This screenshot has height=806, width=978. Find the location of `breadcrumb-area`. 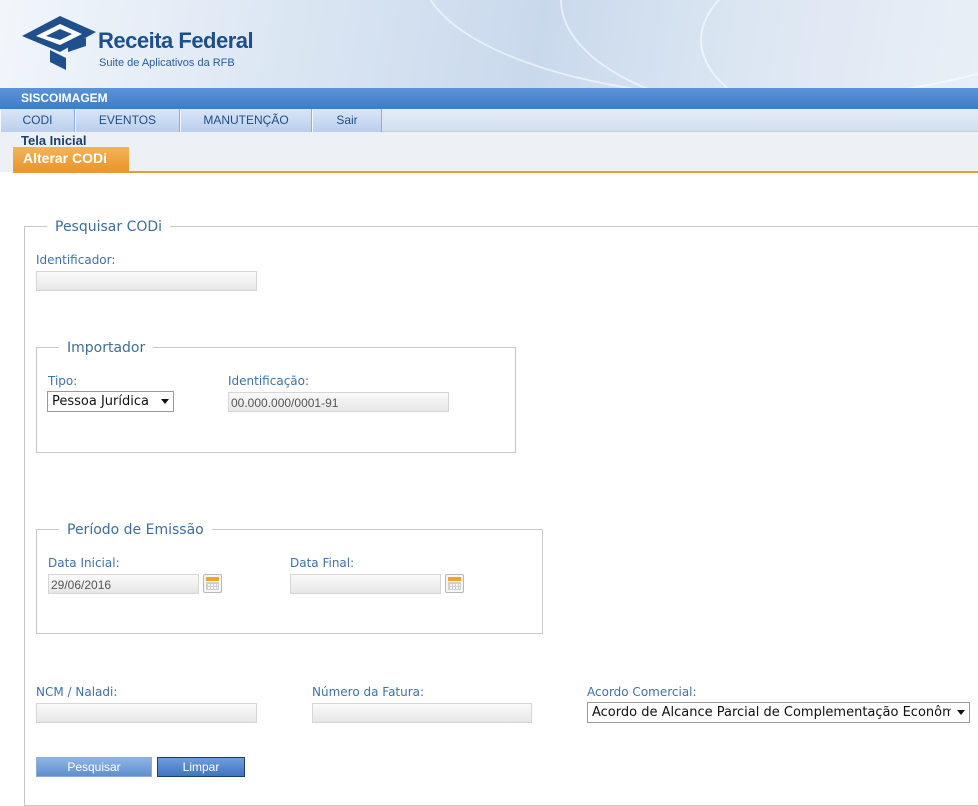

breadcrumb-area is located at coordinates (489, 152).